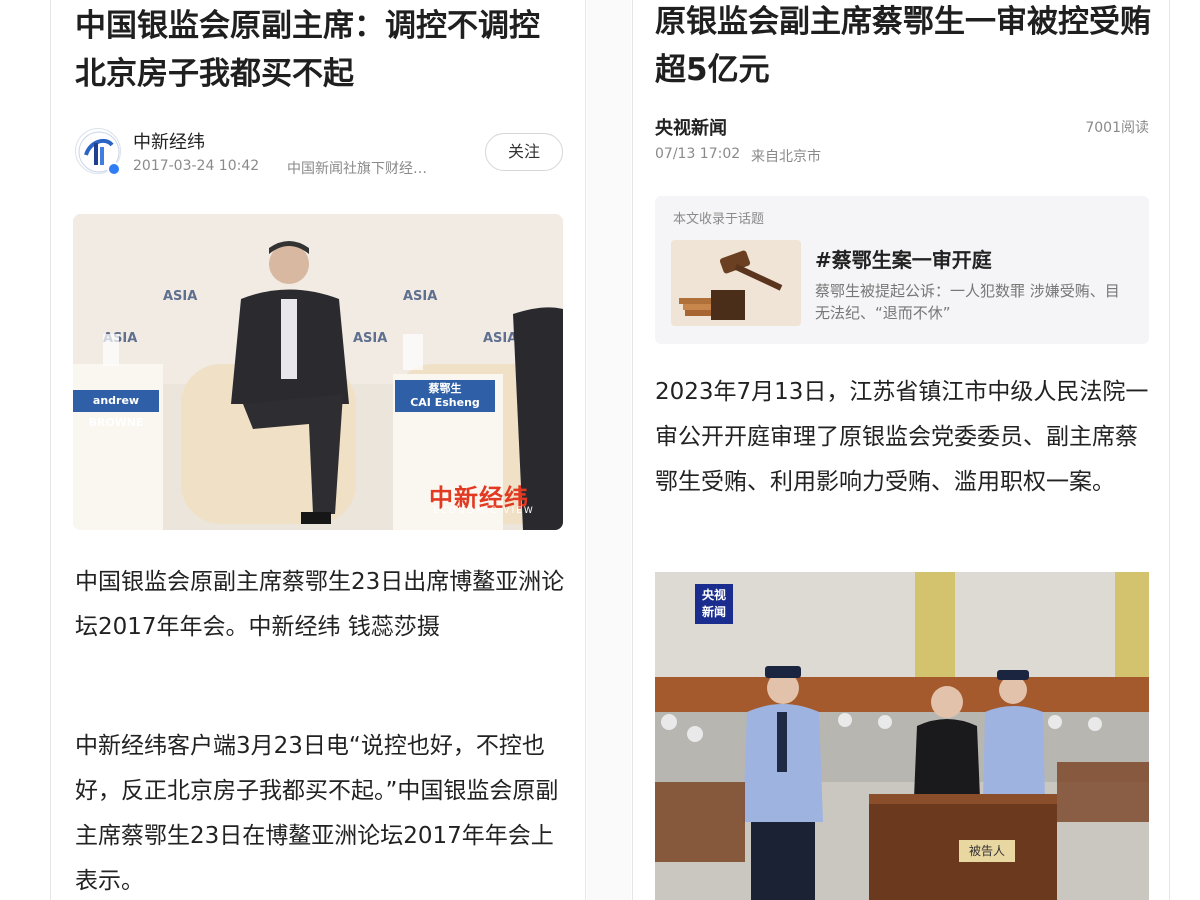 The height and width of the screenshot is (900, 1200). Describe the element at coordinates (420, 296) in the screenshot. I see `backdrop-logo-2: ASIA` at that location.